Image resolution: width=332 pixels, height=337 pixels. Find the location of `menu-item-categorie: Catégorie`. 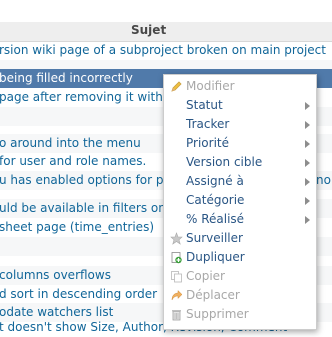

menu-item-categorie: Catégorie is located at coordinates (240, 200).